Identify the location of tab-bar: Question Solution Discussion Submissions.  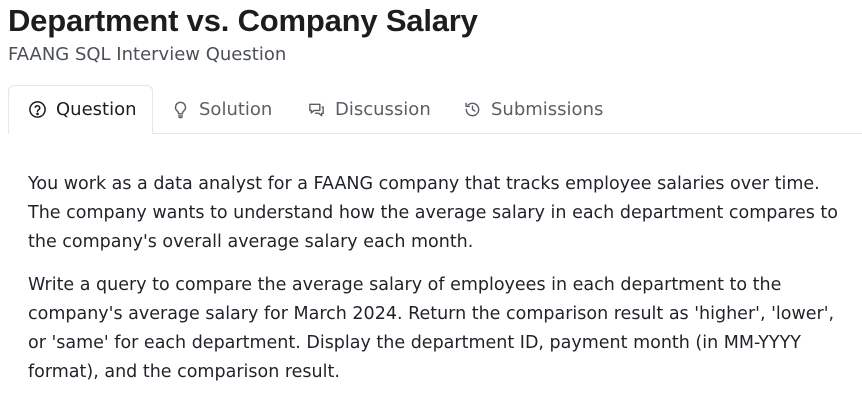
(435, 109).